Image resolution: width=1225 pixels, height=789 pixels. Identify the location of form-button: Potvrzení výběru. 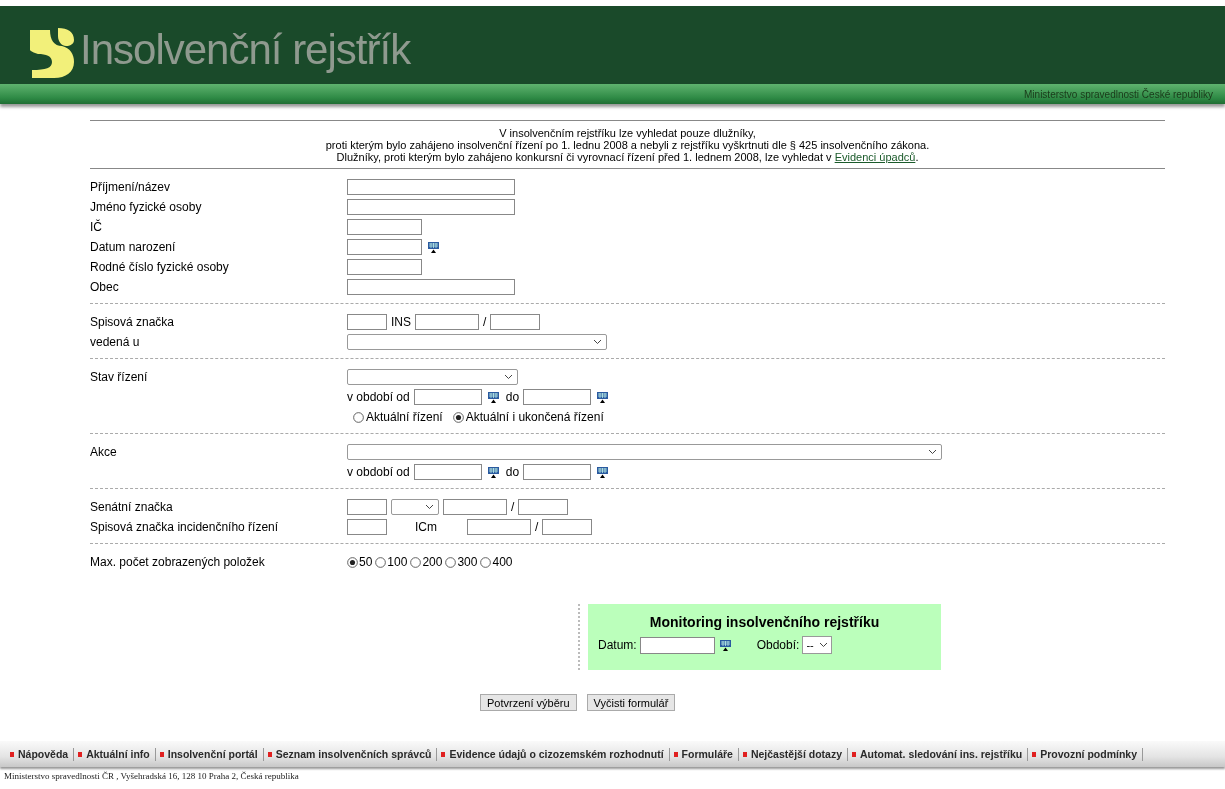
(528, 702).